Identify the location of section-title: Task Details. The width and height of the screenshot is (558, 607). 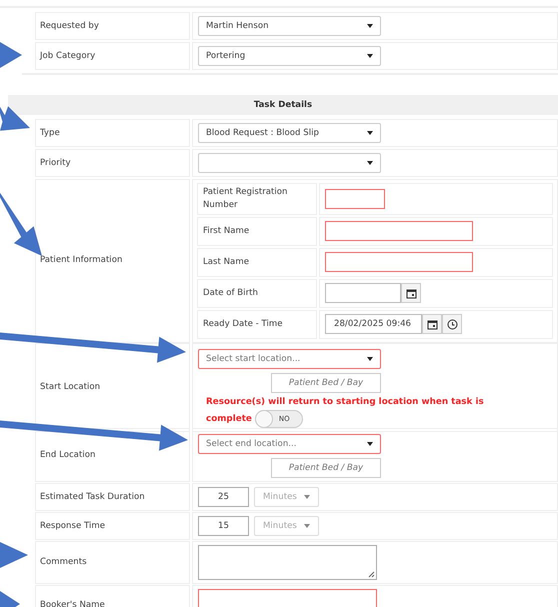
(283, 105).